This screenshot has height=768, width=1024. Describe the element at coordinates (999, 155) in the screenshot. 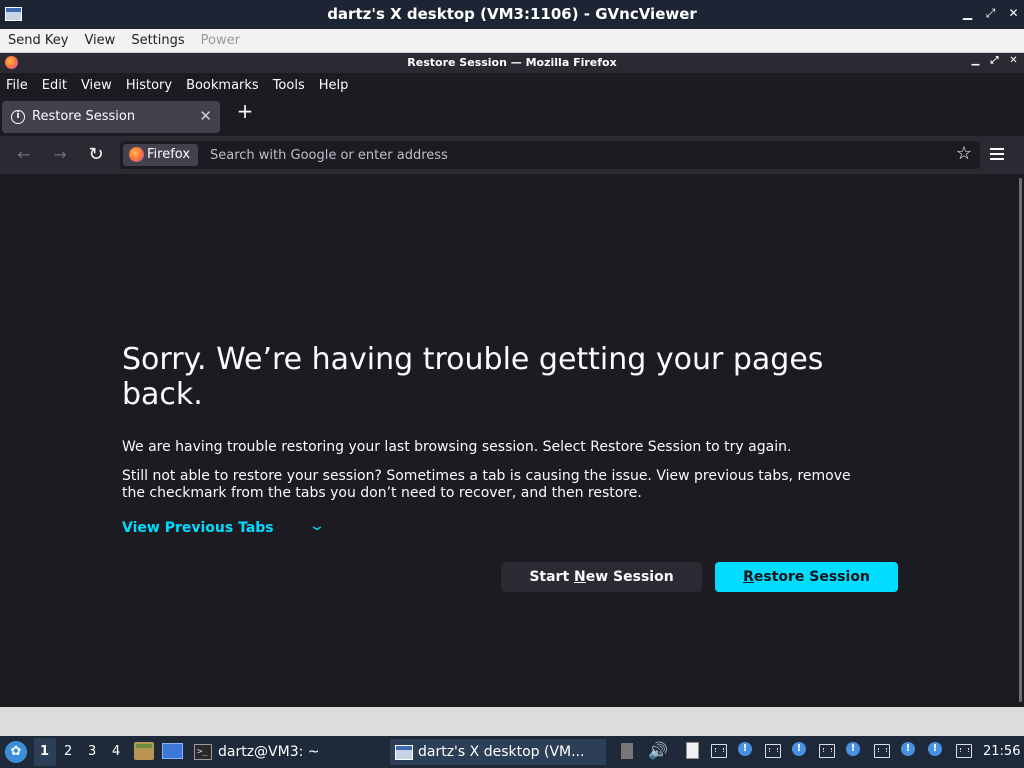

I see `app-menu-icon` at that location.